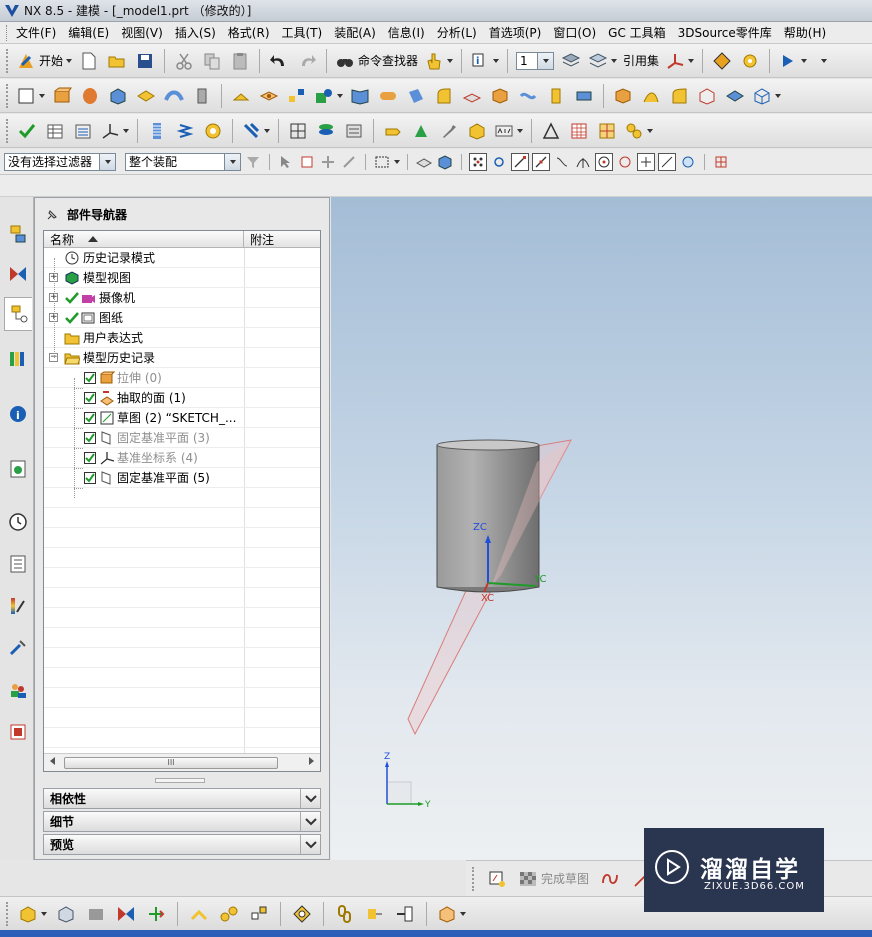  I want to click on system-scenes-tab, so click(18, 732).